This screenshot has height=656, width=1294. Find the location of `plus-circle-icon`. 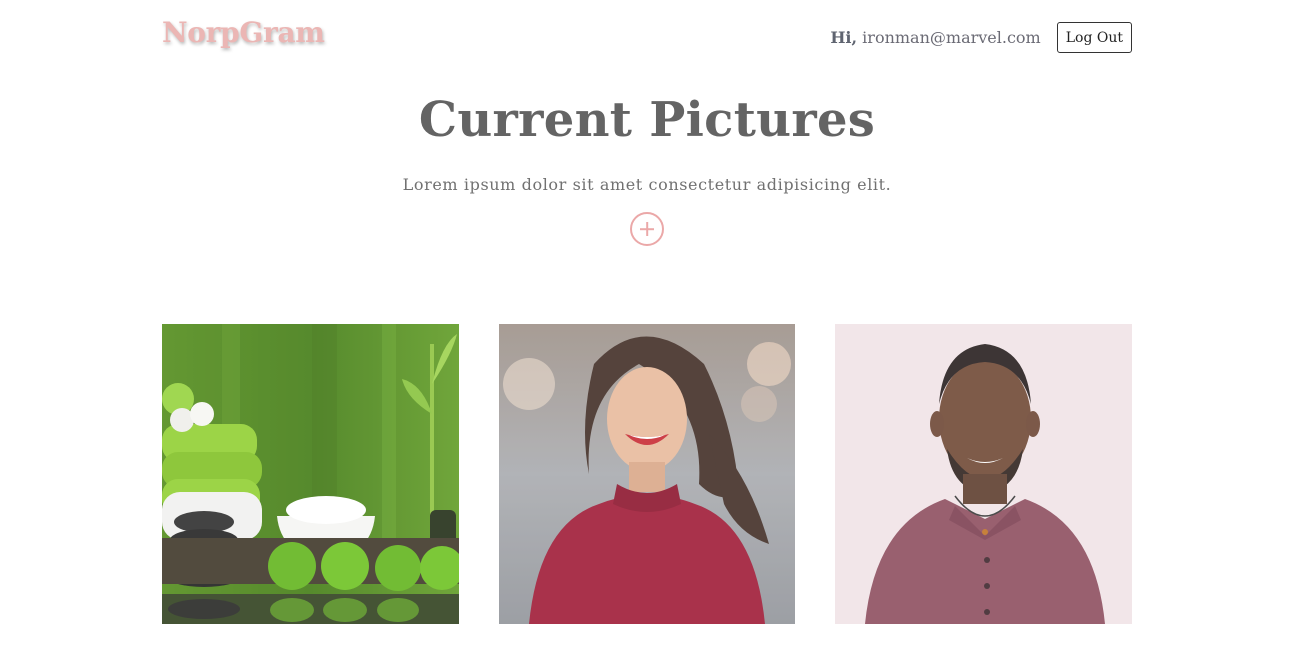

plus-circle-icon is located at coordinates (647, 229).